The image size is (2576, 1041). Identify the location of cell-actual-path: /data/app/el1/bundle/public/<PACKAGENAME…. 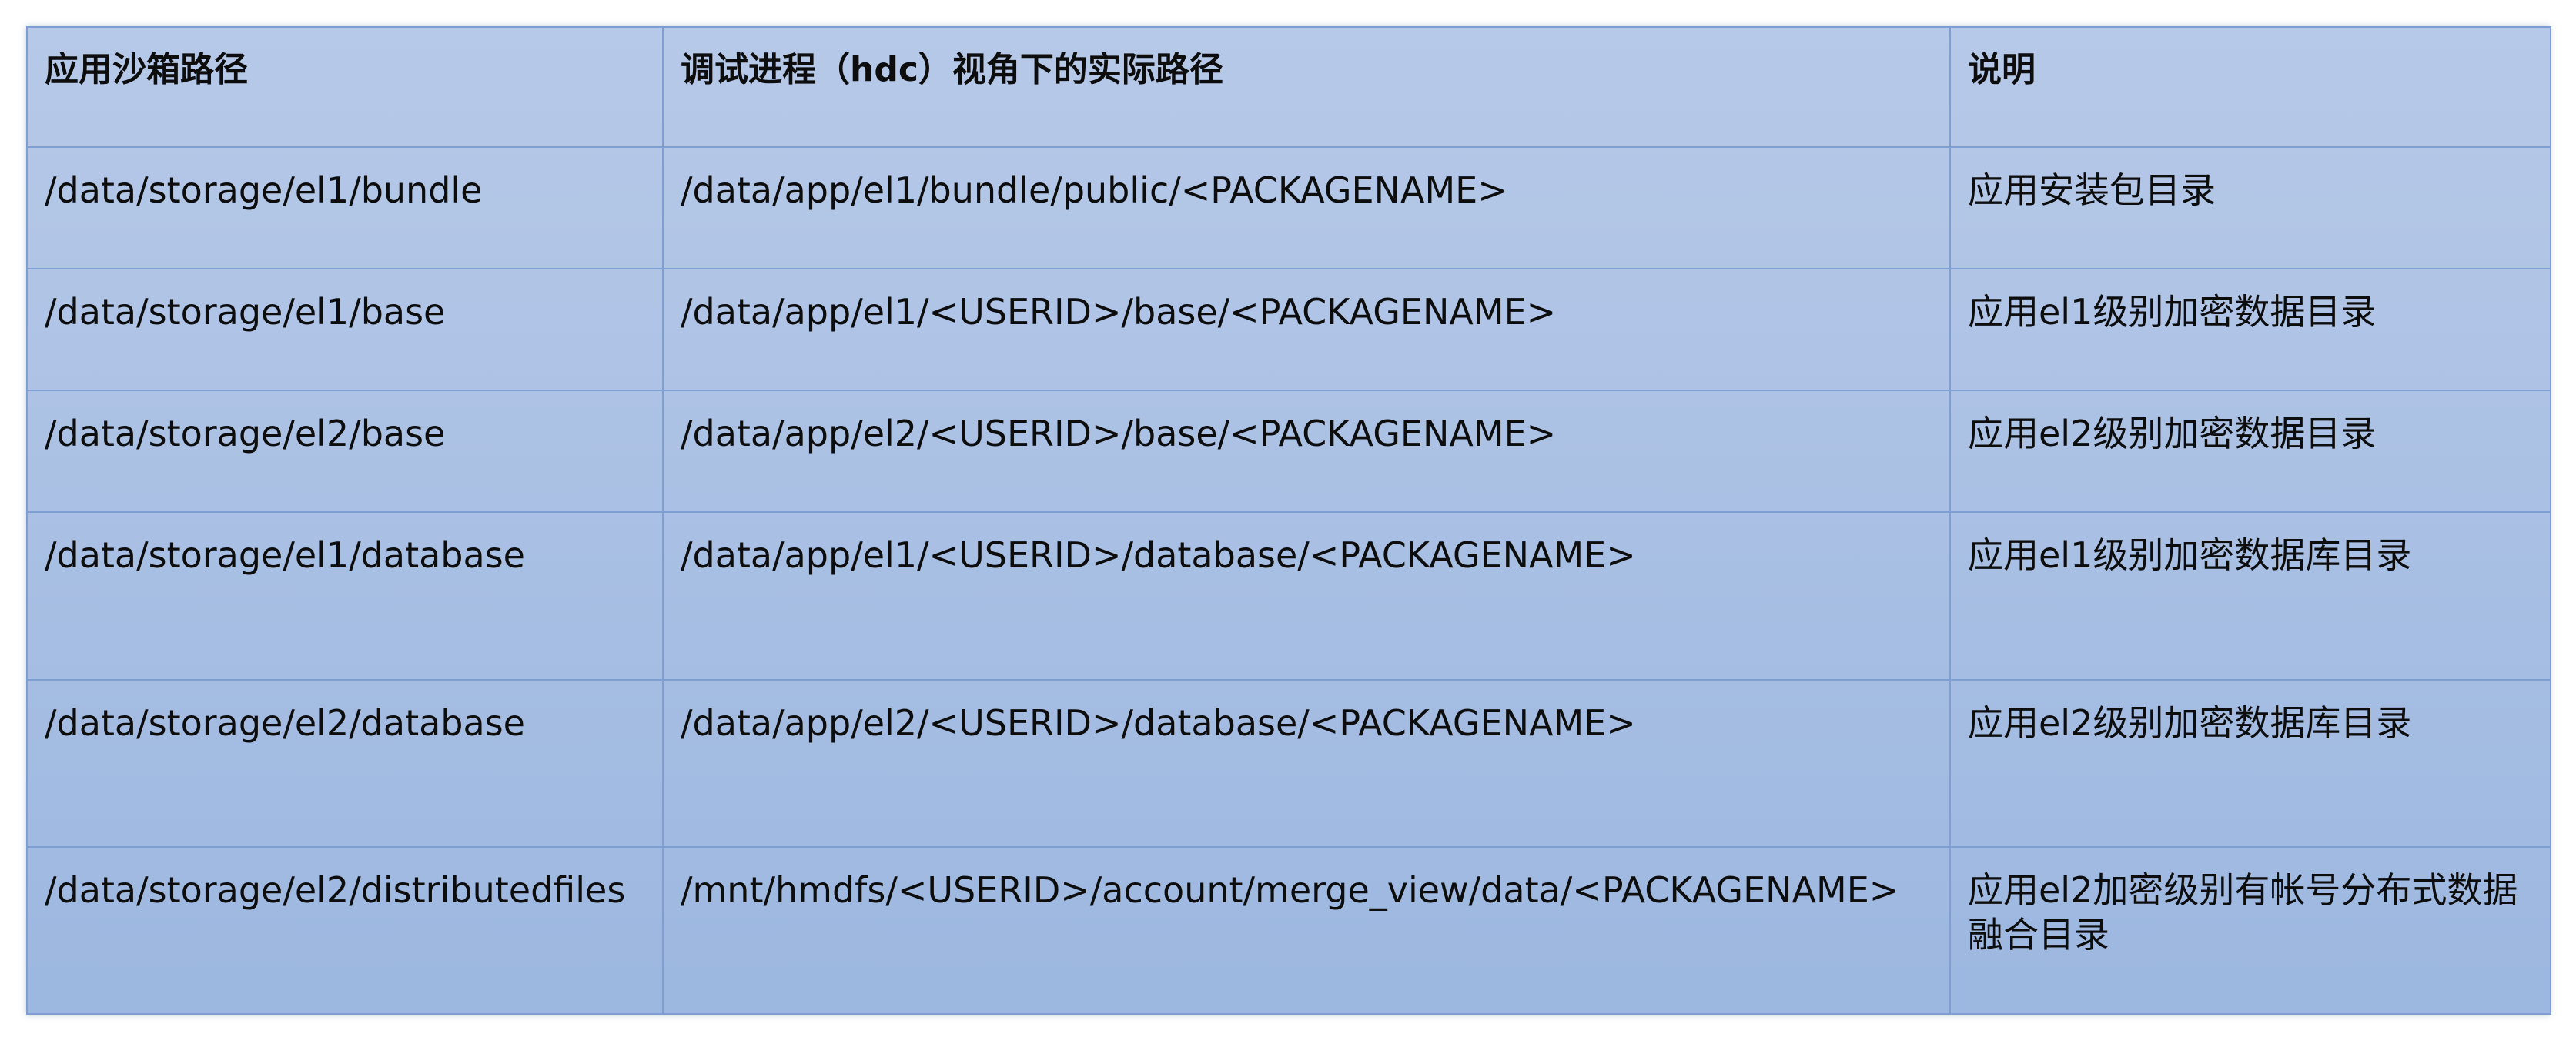
(1307, 208).